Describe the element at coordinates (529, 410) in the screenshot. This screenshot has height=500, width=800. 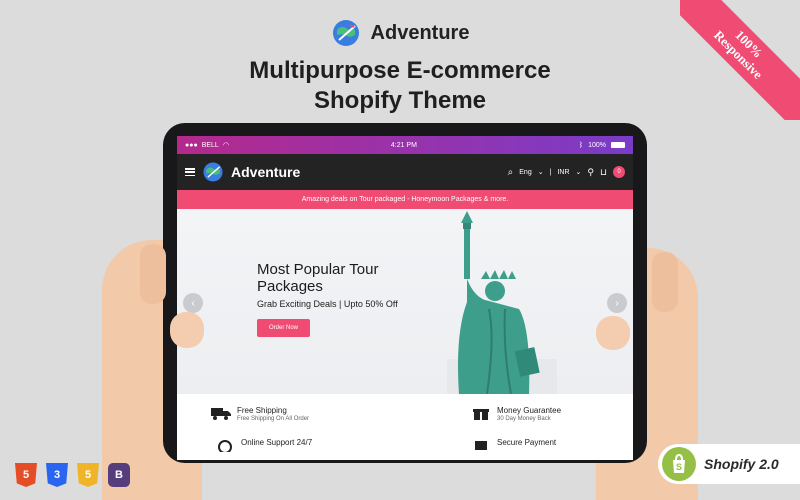
I see `feature-title: Money Guarantee` at that location.